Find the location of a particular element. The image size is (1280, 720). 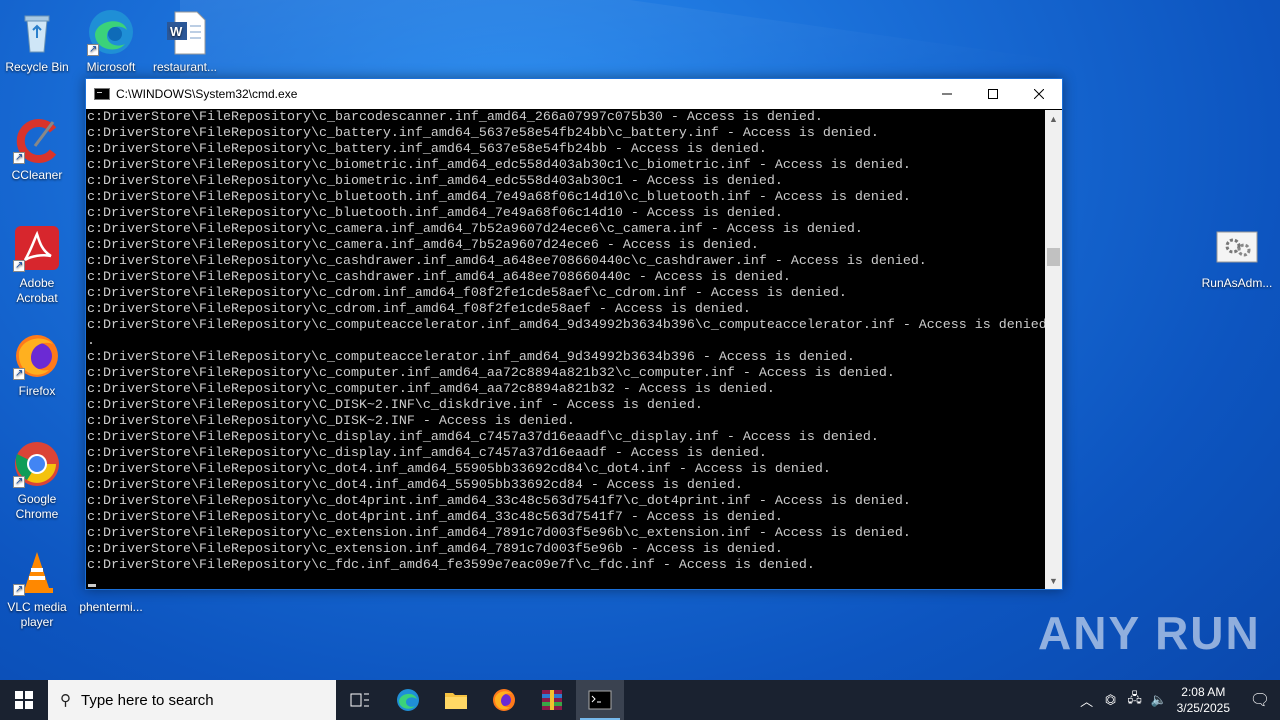

scroll-thumb is located at coordinates (1053, 257).